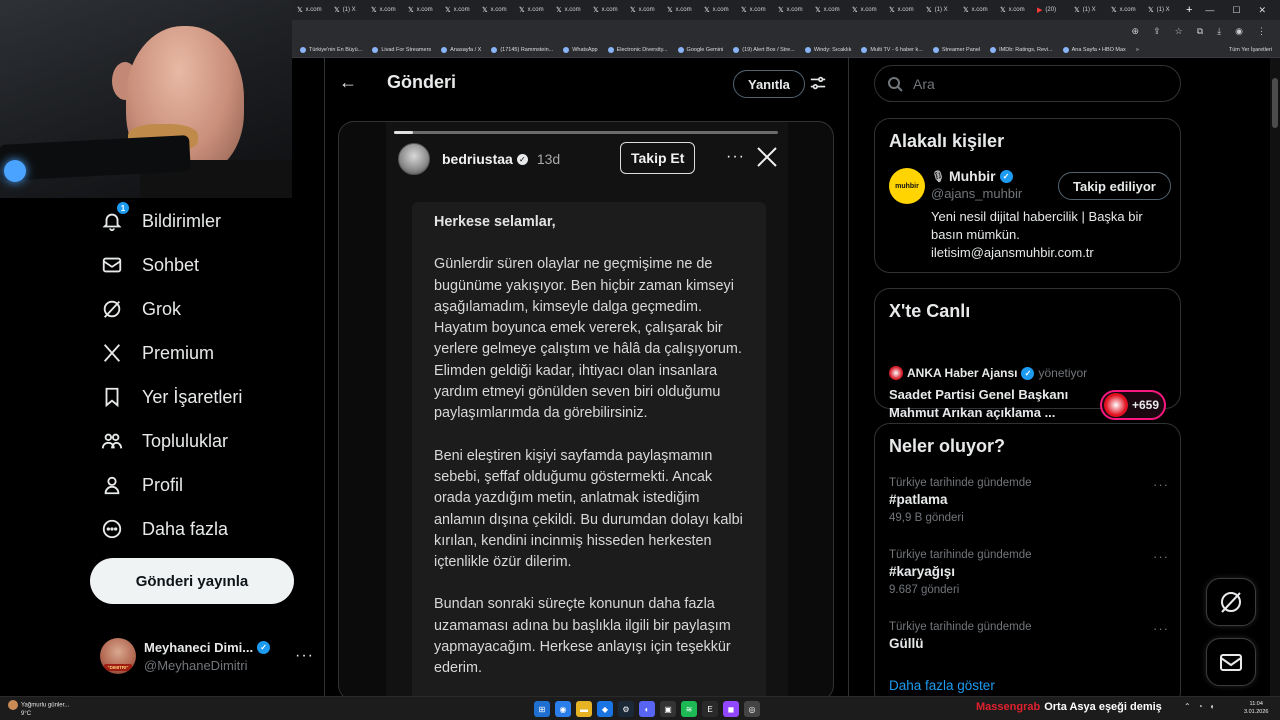 This screenshot has height=720, width=1280. I want to click on steam-icon: ⚙, so click(626, 709).